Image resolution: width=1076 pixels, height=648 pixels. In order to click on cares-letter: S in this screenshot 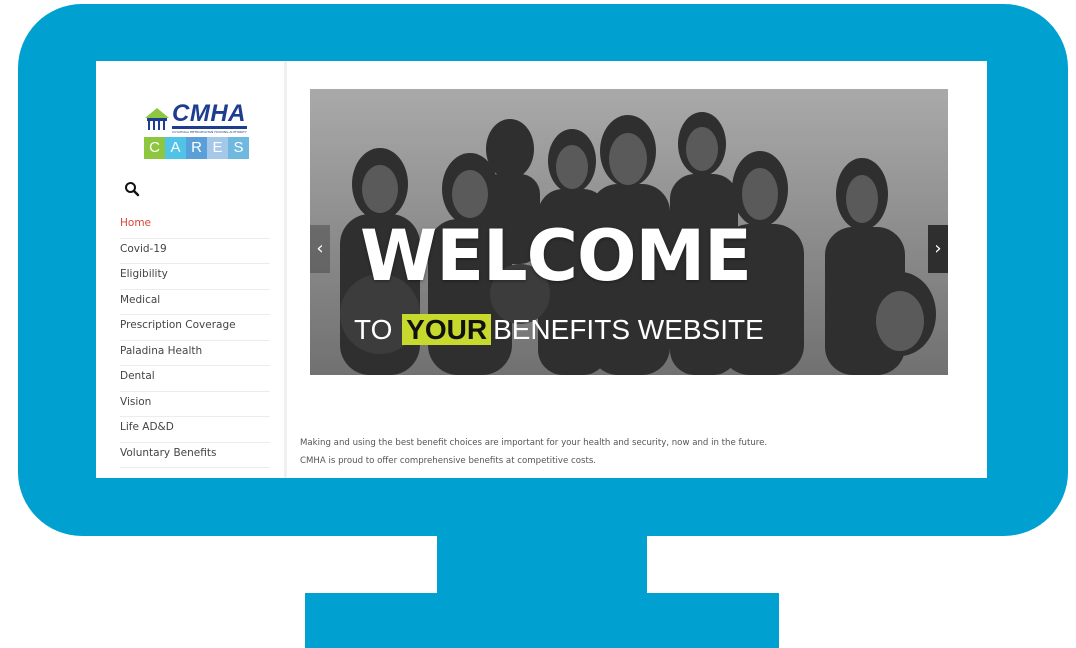, I will do `click(238, 148)`.